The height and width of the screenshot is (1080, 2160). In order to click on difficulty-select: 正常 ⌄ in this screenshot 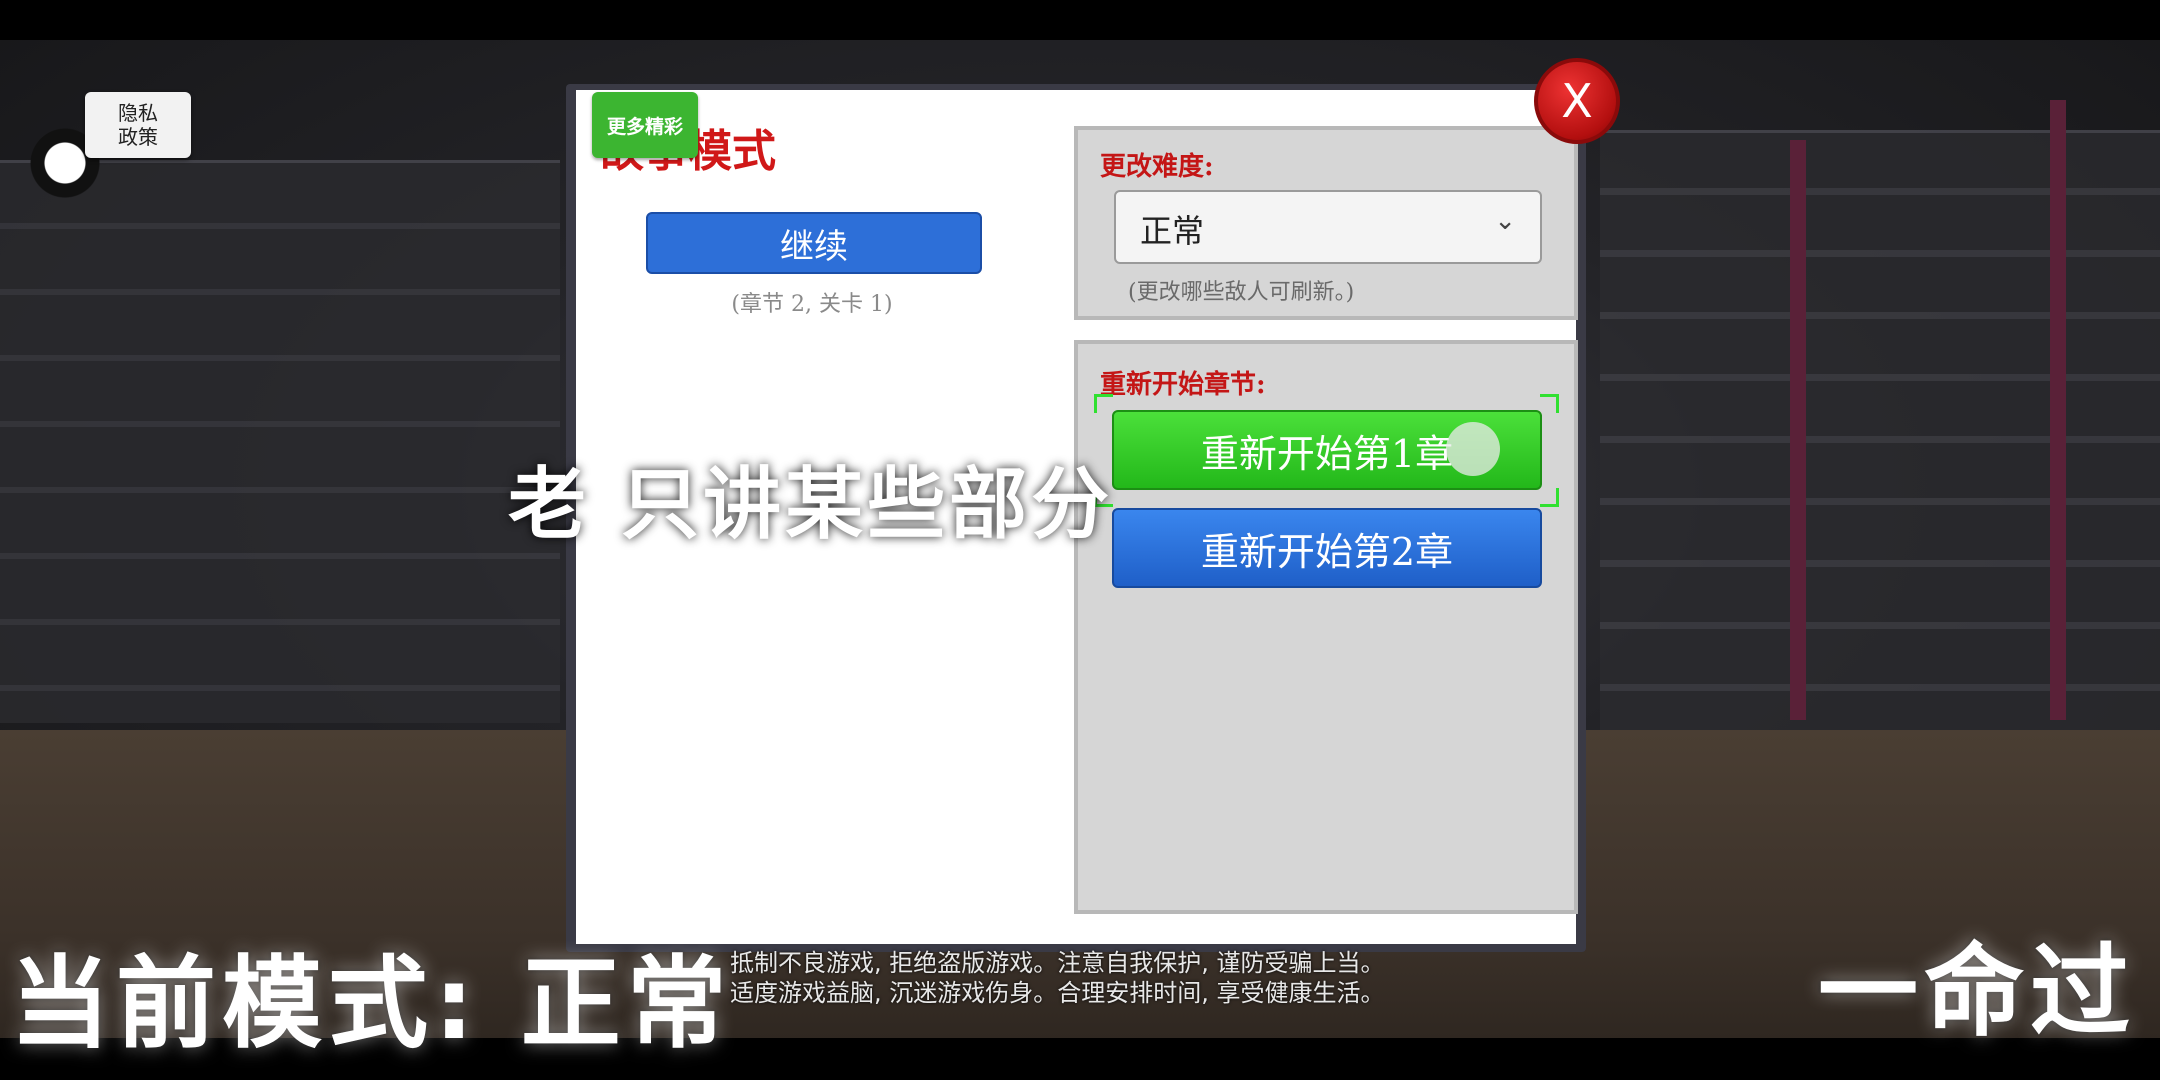, I will do `click(1328, 227)`.